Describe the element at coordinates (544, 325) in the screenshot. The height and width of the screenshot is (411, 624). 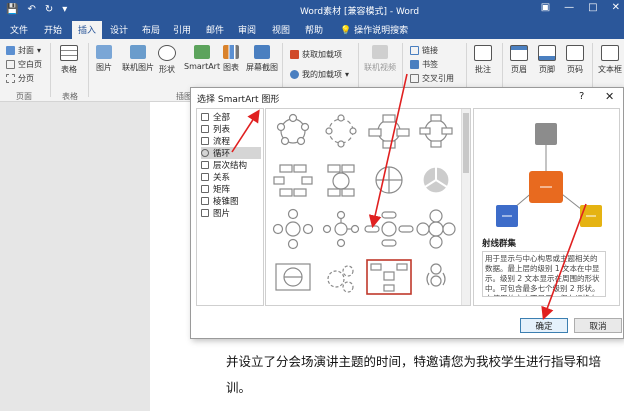
I see `ok-button: 确定` at that location.